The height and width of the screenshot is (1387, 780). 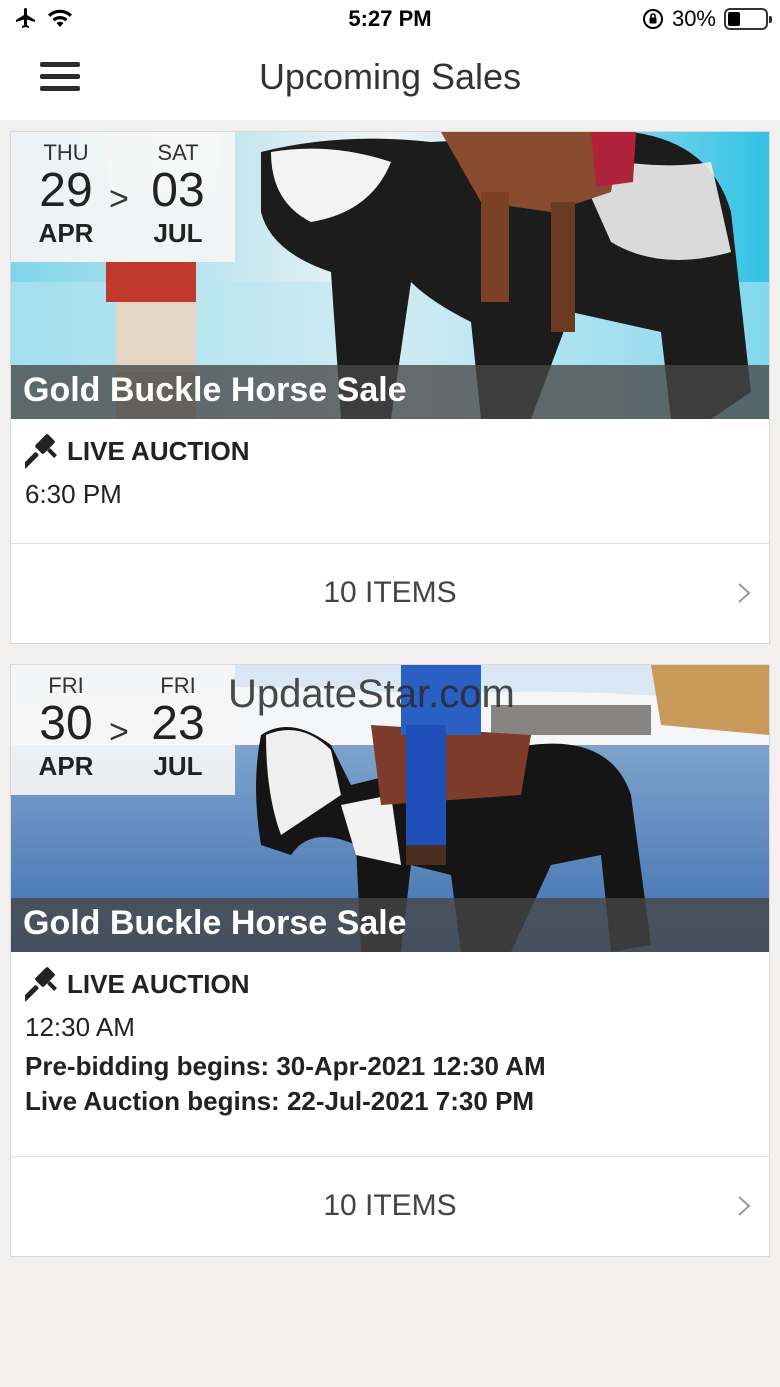 What do you see at coordinates (178, 190) in the screenshot?
I see `end-day: 03` at bounding box center [178, 190].